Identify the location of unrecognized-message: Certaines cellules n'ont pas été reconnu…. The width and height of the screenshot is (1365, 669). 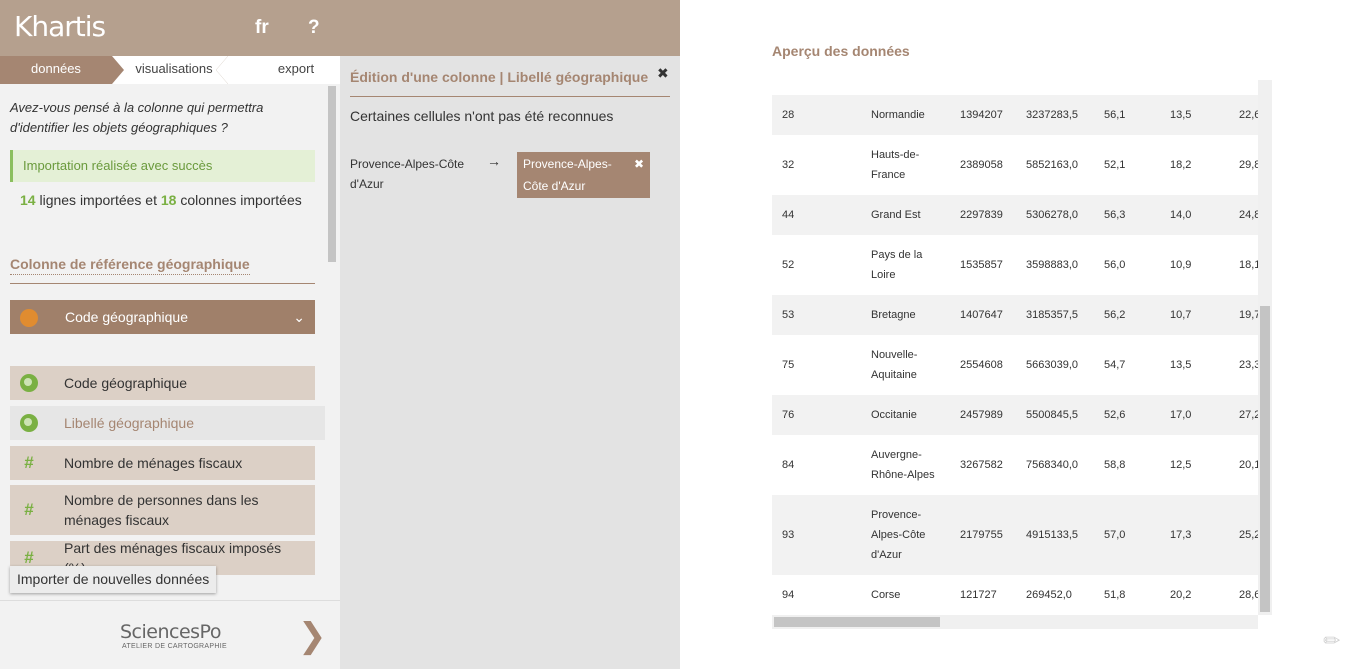
(482, 116).